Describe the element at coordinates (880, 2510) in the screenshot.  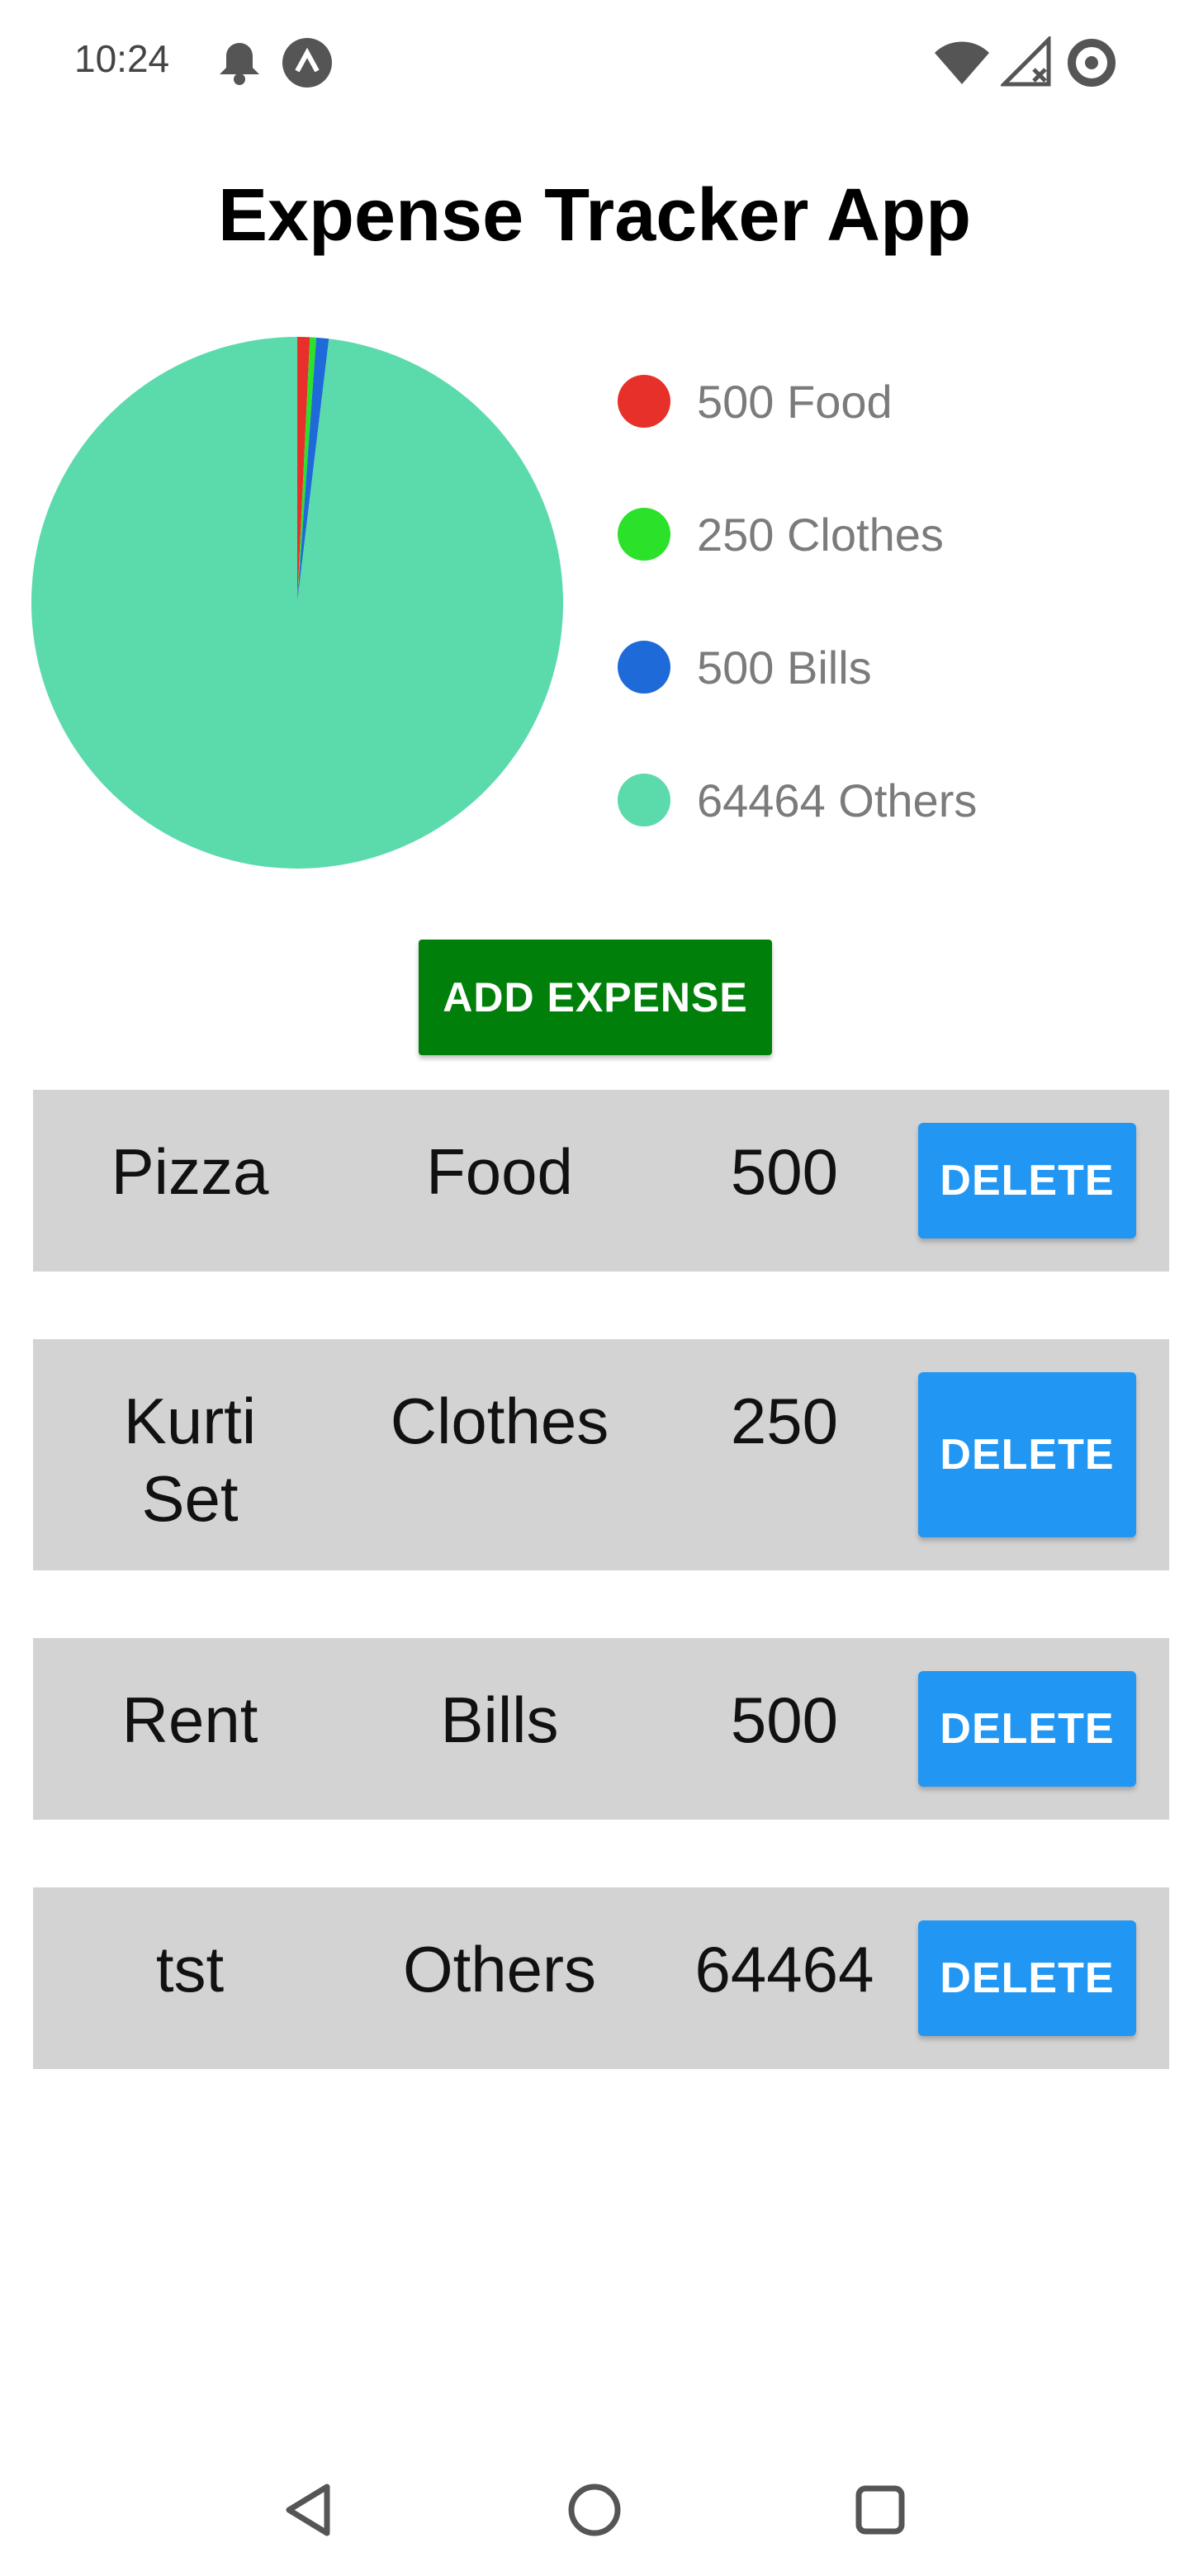
I see `recents-icon` at that location.